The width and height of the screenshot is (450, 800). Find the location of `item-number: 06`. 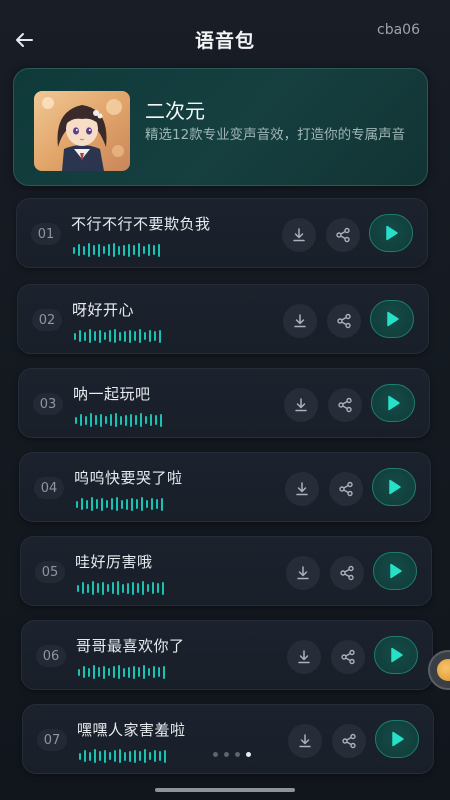

item-number: 06 is located at coordinates (51, 656).